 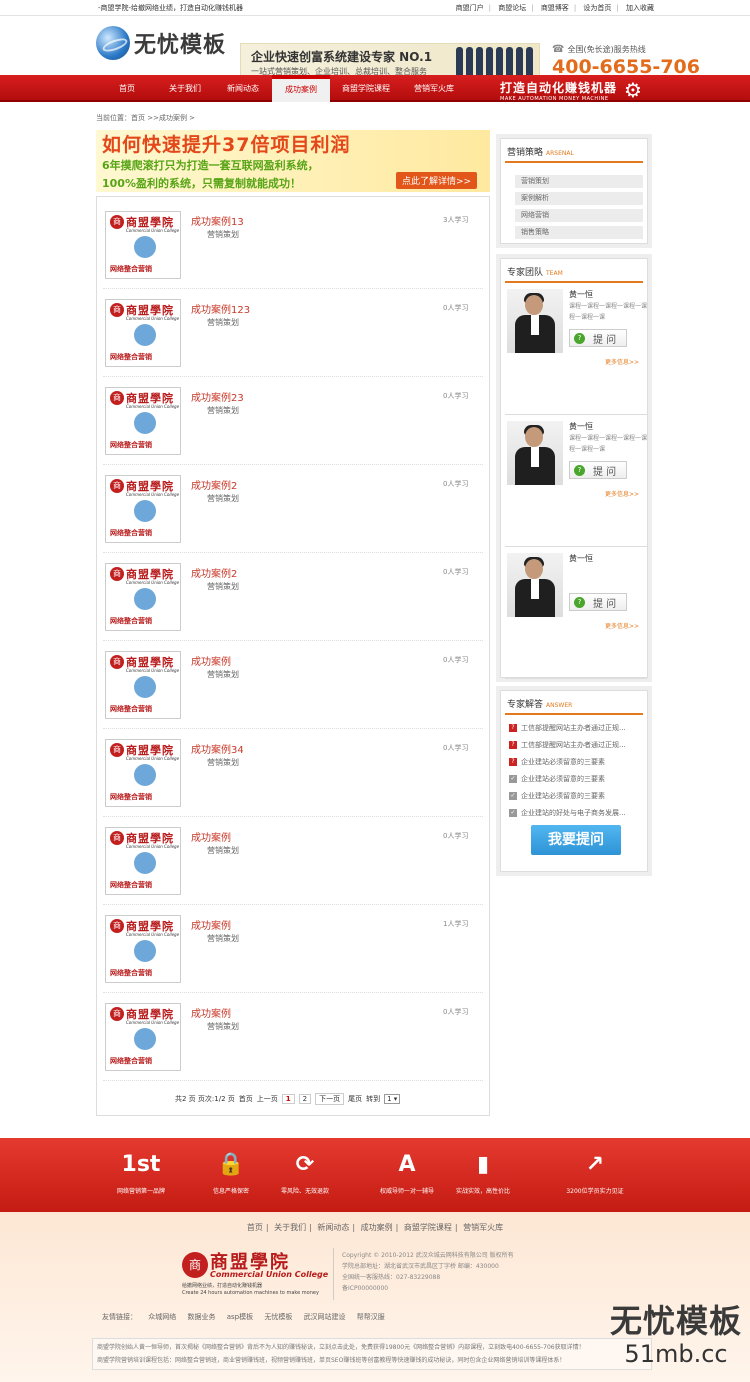 What do you see at coordinates (185, 88) in the screenshot?
I see `nav-about: 关于我们` at bounding box center [185, 88].